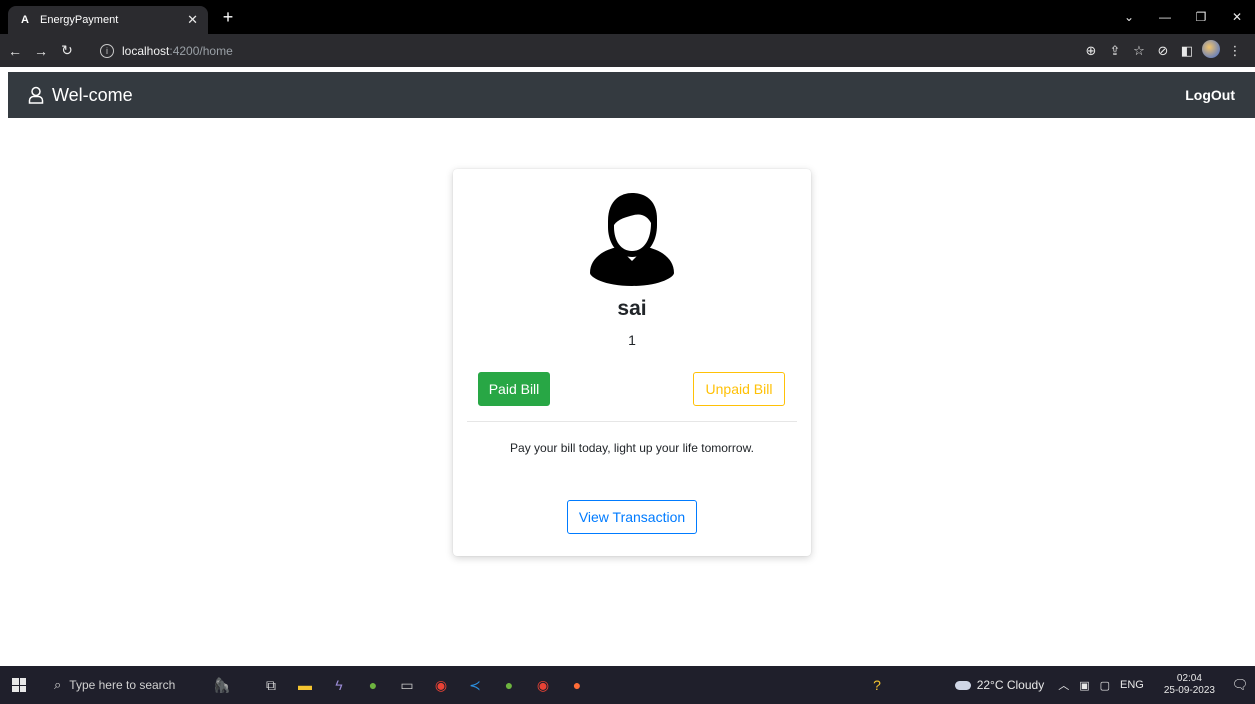  What do you see at coordinates (107, 50) in the screenshot?
I see `site-info-icon: i` at bounding box center [107, 50].